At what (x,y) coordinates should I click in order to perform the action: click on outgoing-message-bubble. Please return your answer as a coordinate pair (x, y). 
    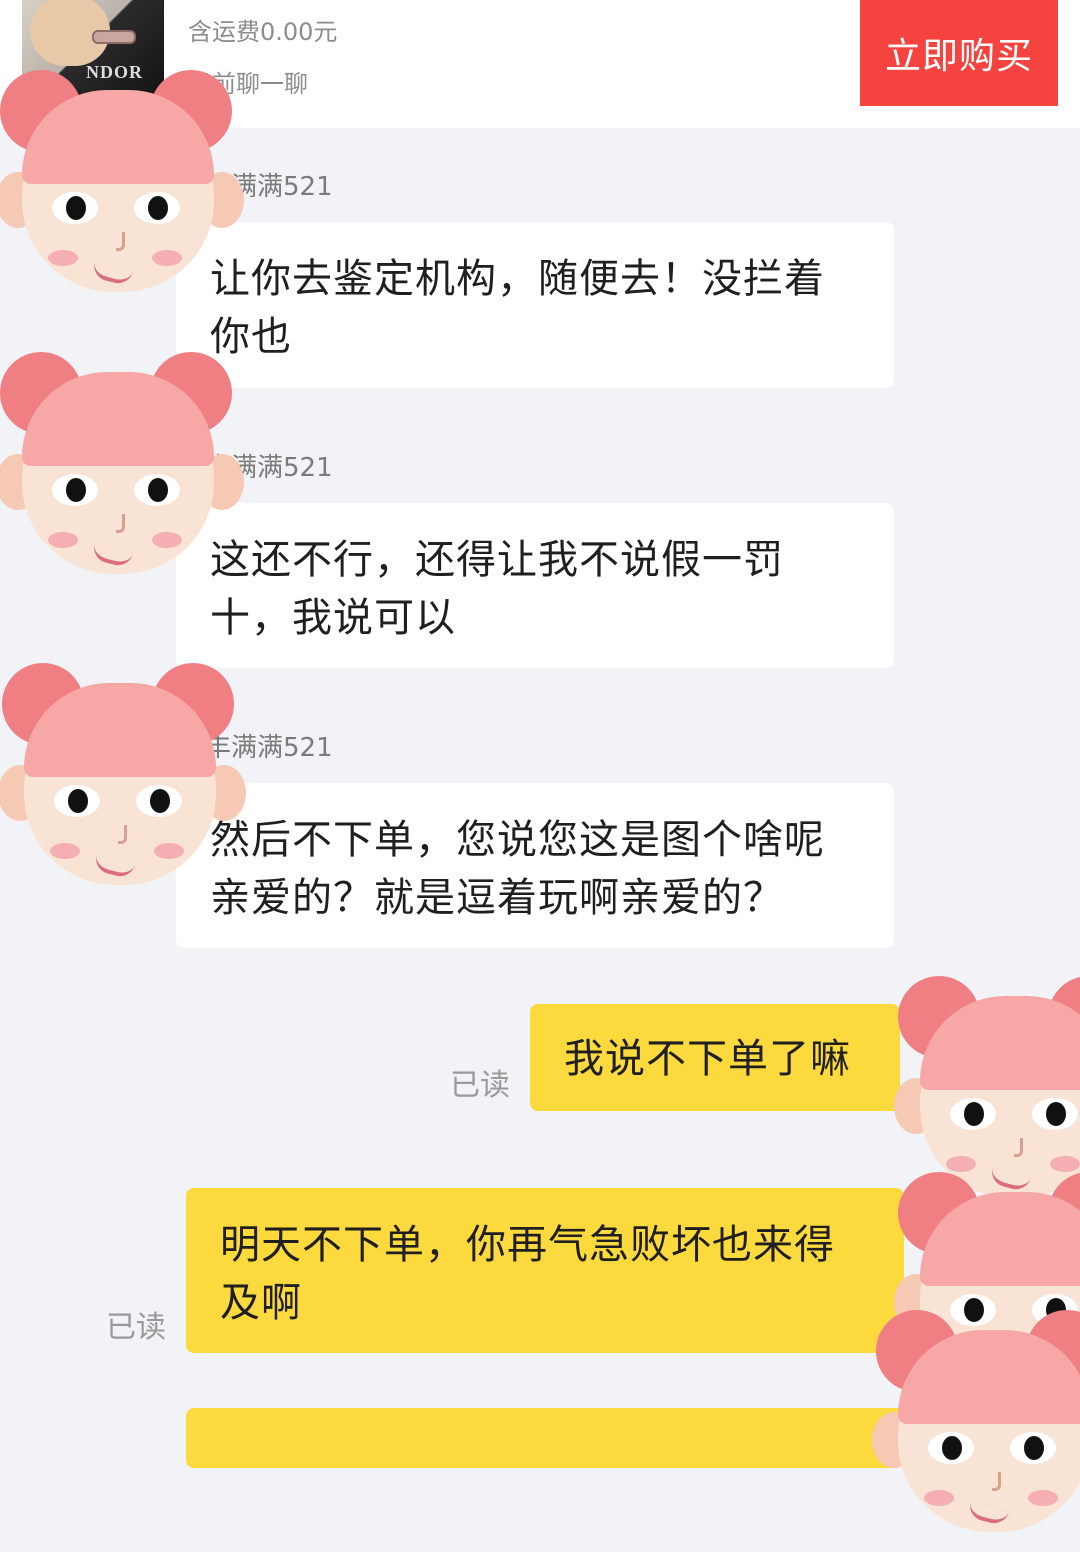
    Looking at the image, I should click on (545, 1438).